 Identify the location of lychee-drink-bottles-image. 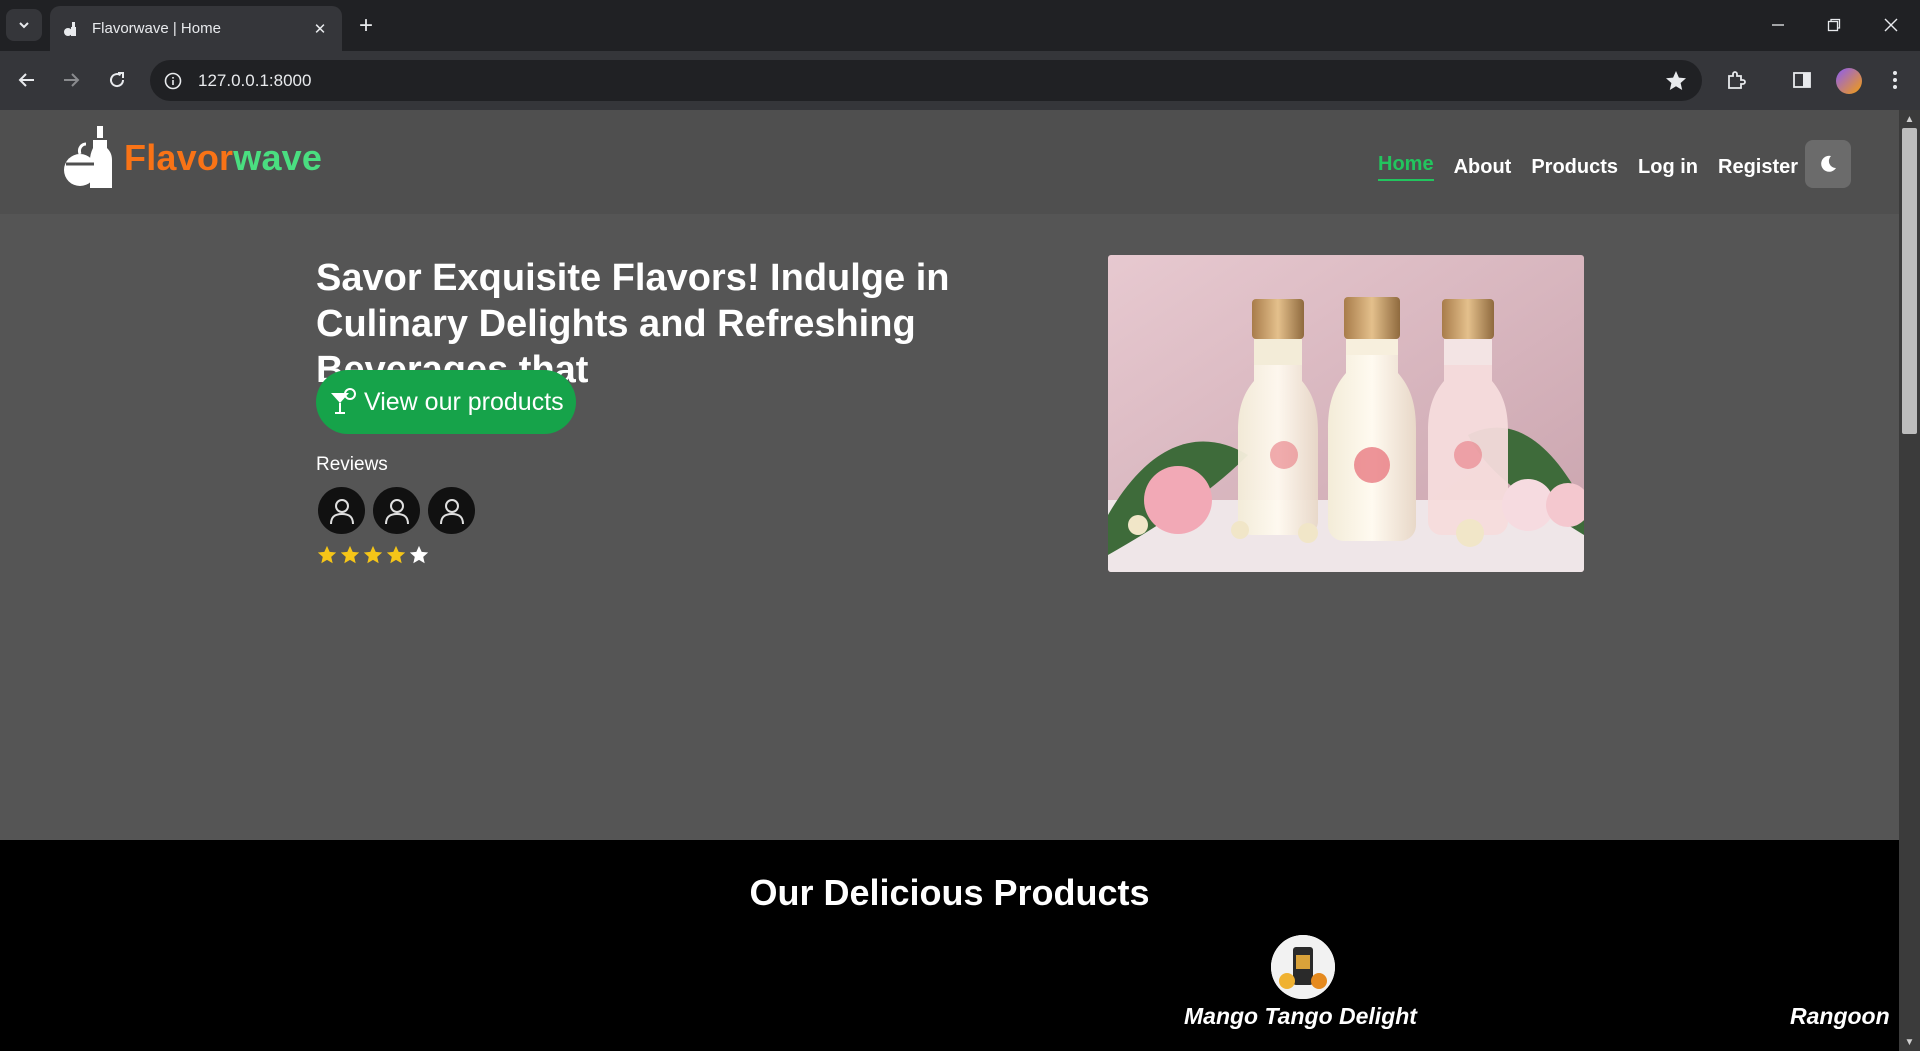
(1346, 413).